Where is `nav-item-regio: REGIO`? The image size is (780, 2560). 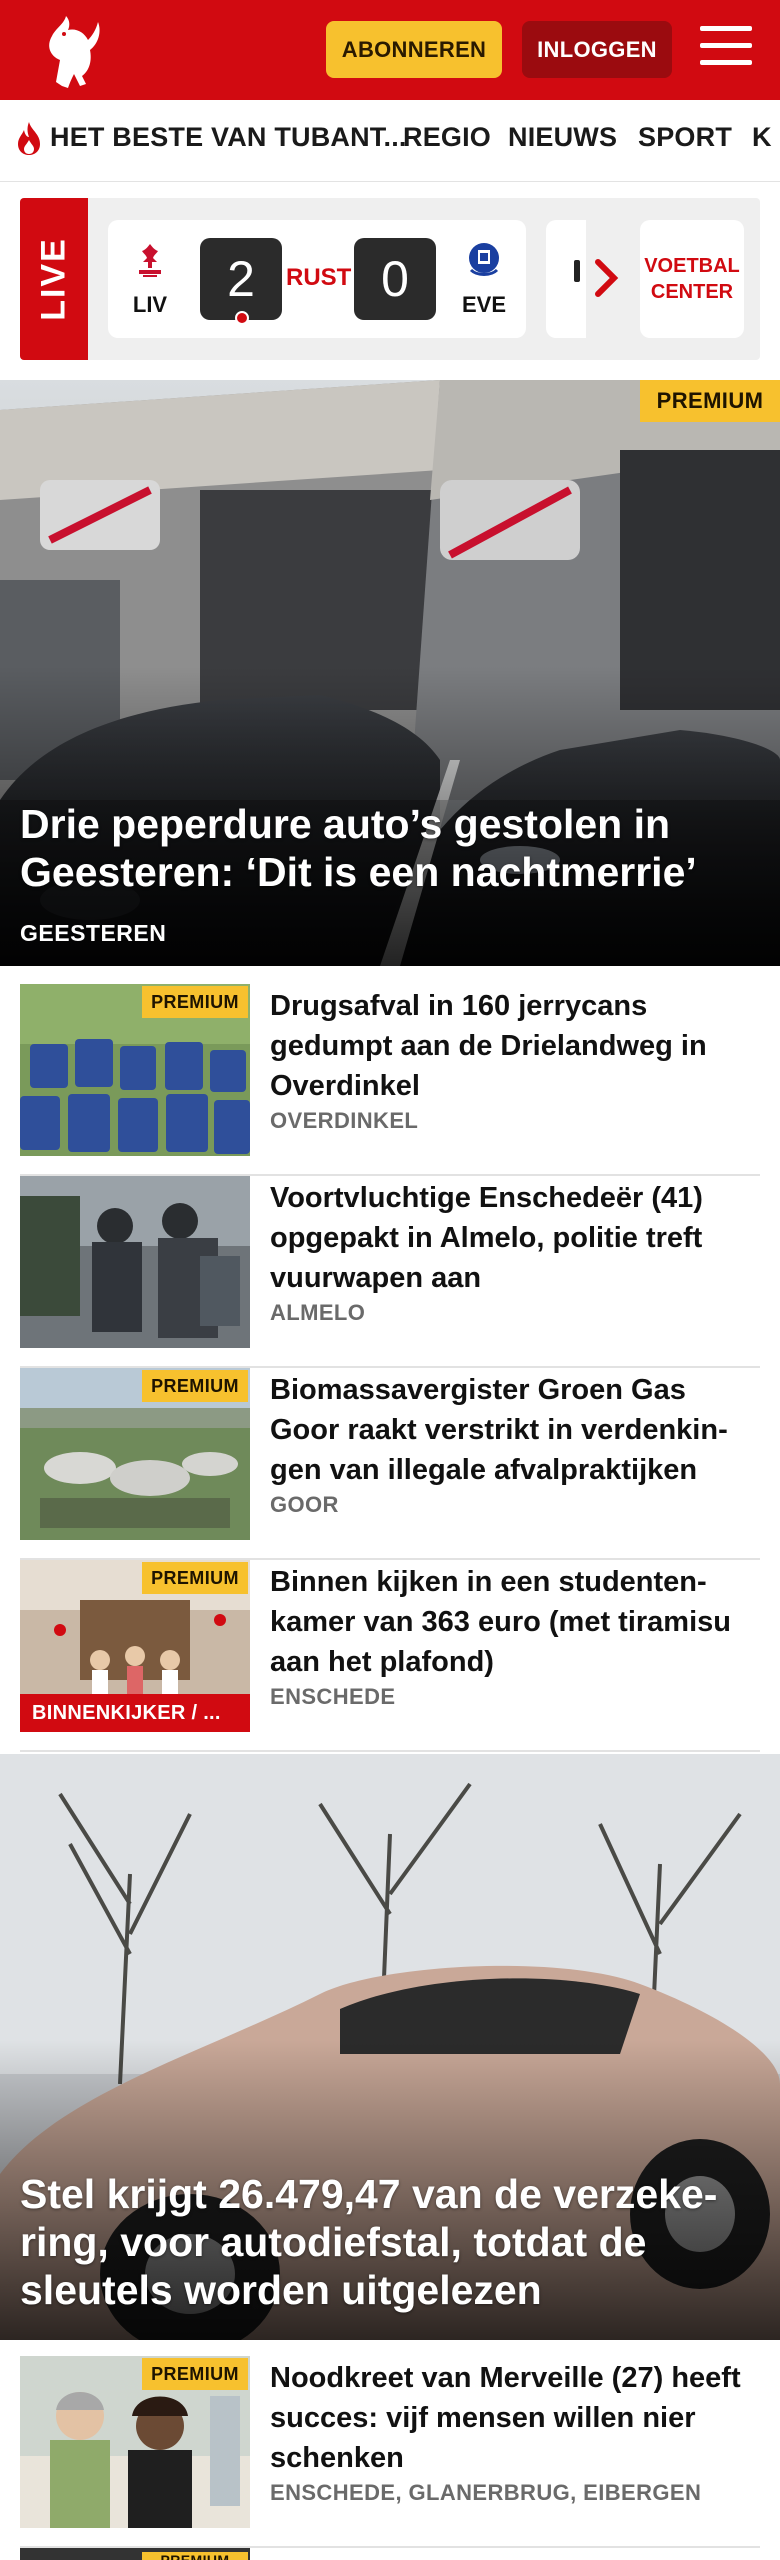
nav-item-regio: REGIO is located at coordinates (447, 137).